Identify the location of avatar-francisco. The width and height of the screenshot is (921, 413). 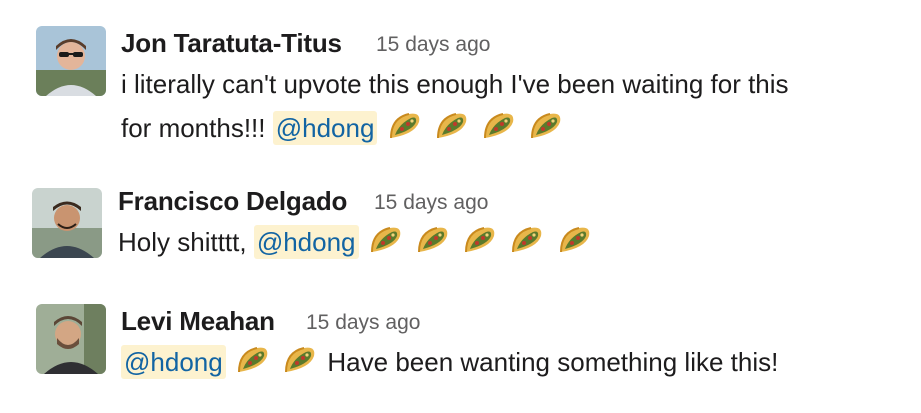
(67, 223).